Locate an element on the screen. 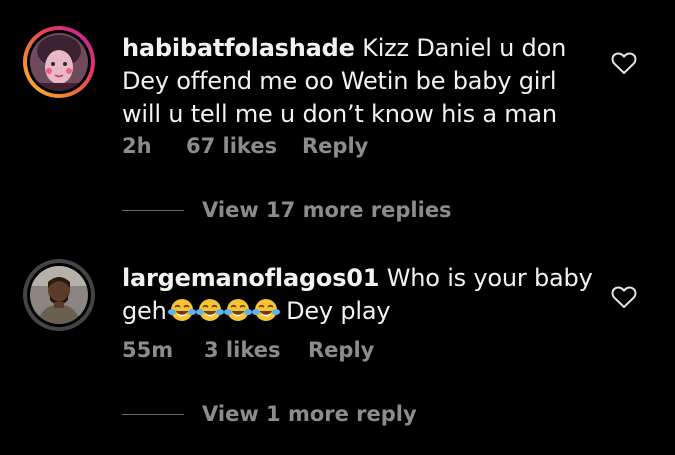 This screenshot has height=455, width=675. view-replies-label: View 1 more reply is located at coordinates (309, 414).